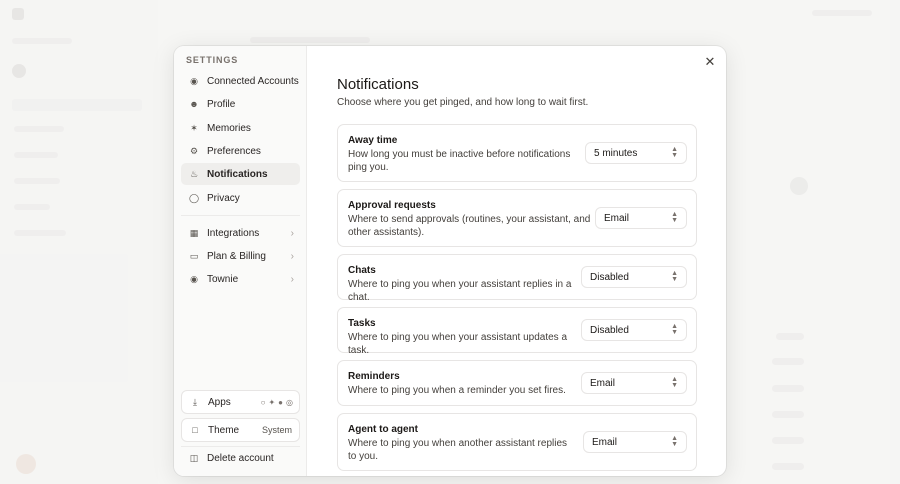 The image size is (900, 484). I want to click on nav-item-integrations: ▦ Integrations ›, so click(240, 233).